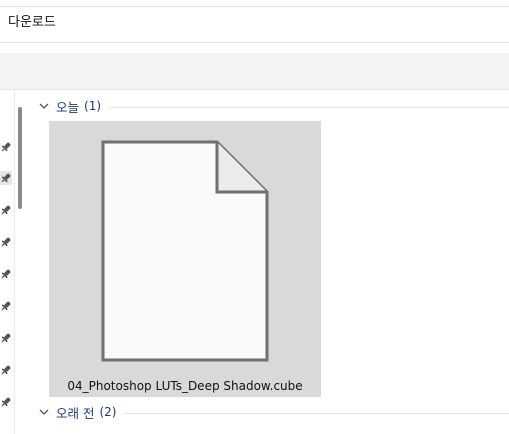 This screenshot has width=509, height=434. What do you see at coordinates (14, 262) in the screenshot?
I see `pane-splitter` at bounding box center [14, 262].